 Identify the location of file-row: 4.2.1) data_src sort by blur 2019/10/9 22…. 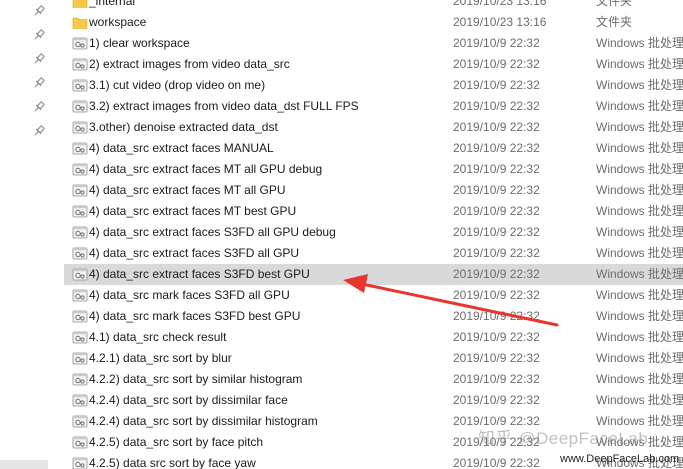
(373, 358).